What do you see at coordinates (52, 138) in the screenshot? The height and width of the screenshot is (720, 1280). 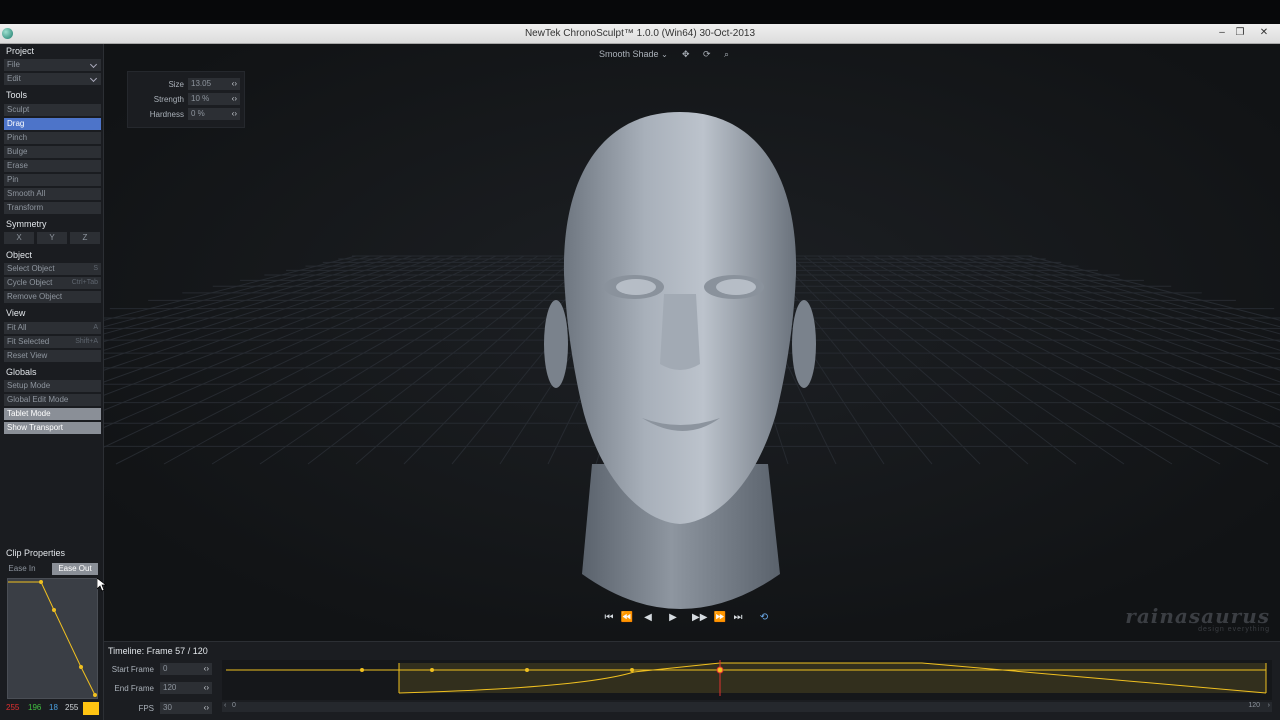 I see `menu-item-pinch: Pinch` at bounding box center [52, 138].